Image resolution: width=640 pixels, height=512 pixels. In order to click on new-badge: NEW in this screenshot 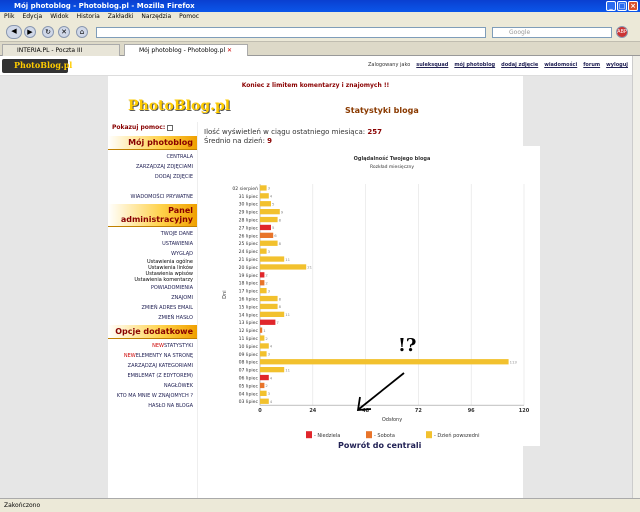, I will do `click(129, 356)`.